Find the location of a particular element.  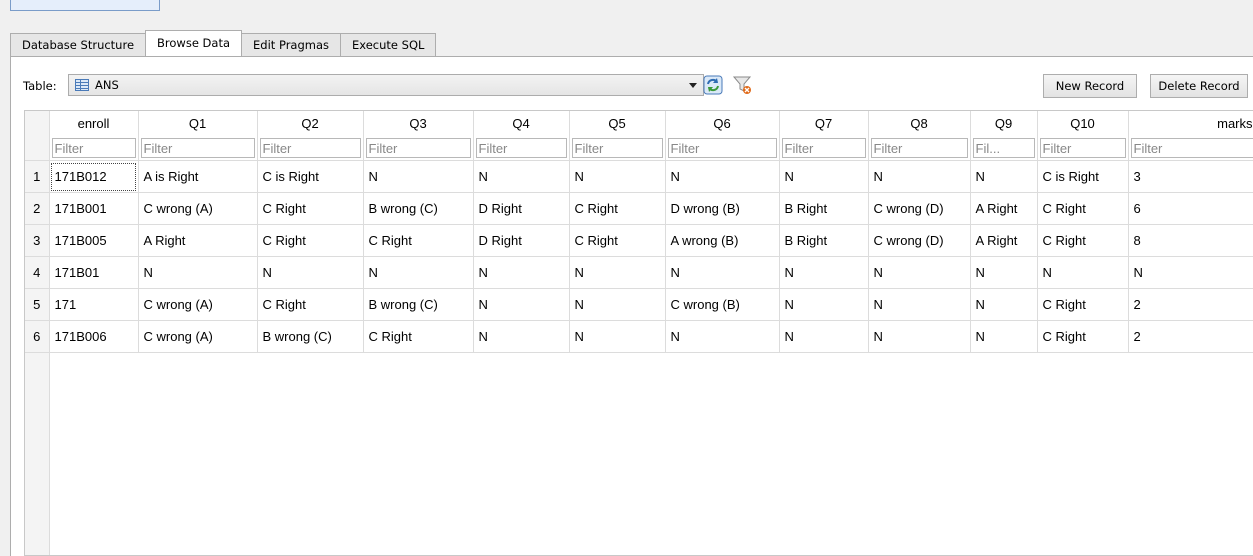

row-number: 4 is located at coordinates (37, 272).